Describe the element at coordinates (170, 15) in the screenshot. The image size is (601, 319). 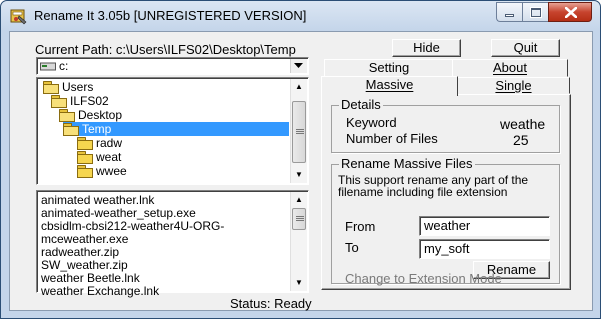
I see `window-title: Rename It 3.05b [UNREGISTERED VERSION]` at that location.